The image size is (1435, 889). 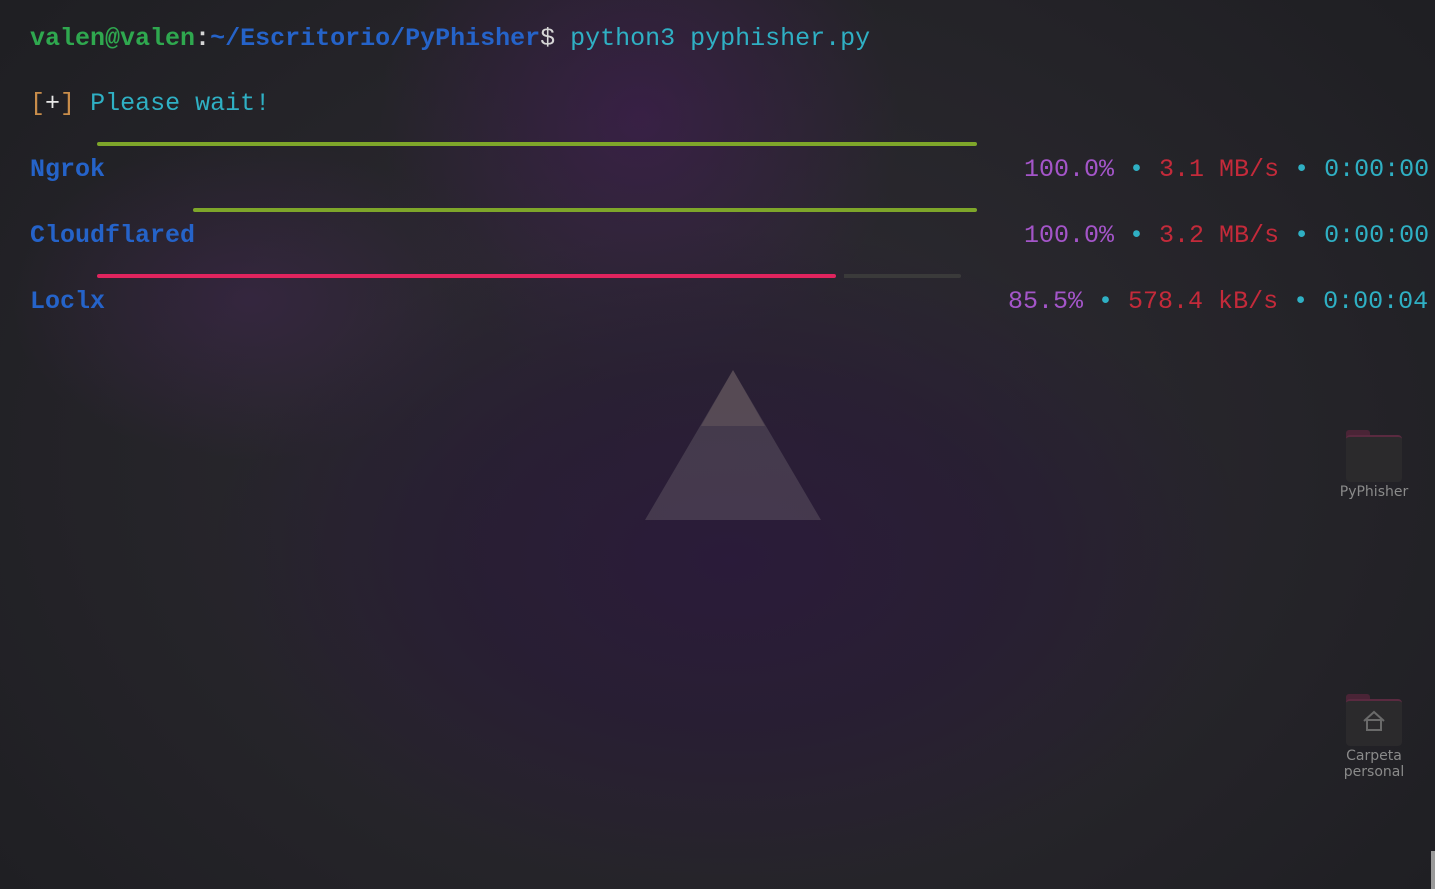 I want to click on status-message: Please wait!, so click(x=173, y=103).